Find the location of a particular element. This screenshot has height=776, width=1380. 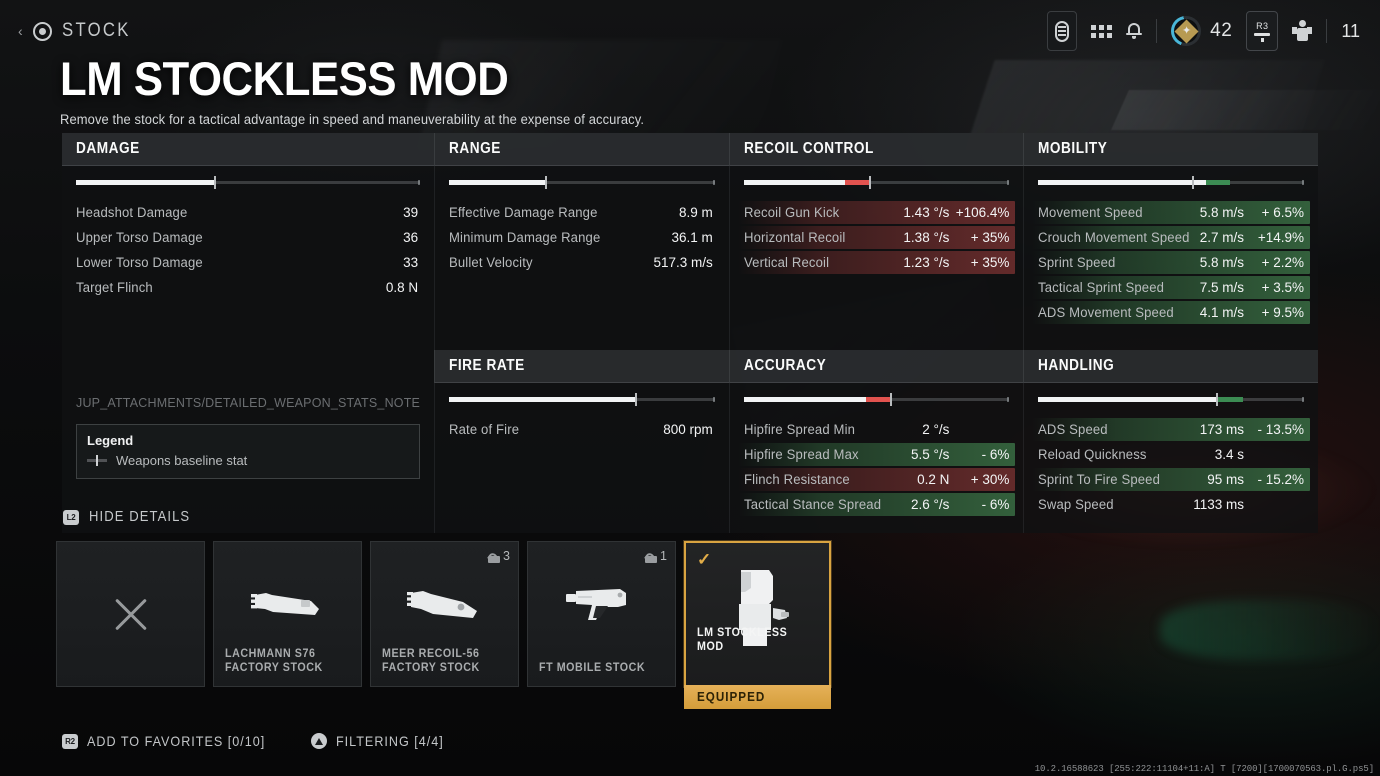

stock-ft-mobile-icon is located at coordinates (601, 604).